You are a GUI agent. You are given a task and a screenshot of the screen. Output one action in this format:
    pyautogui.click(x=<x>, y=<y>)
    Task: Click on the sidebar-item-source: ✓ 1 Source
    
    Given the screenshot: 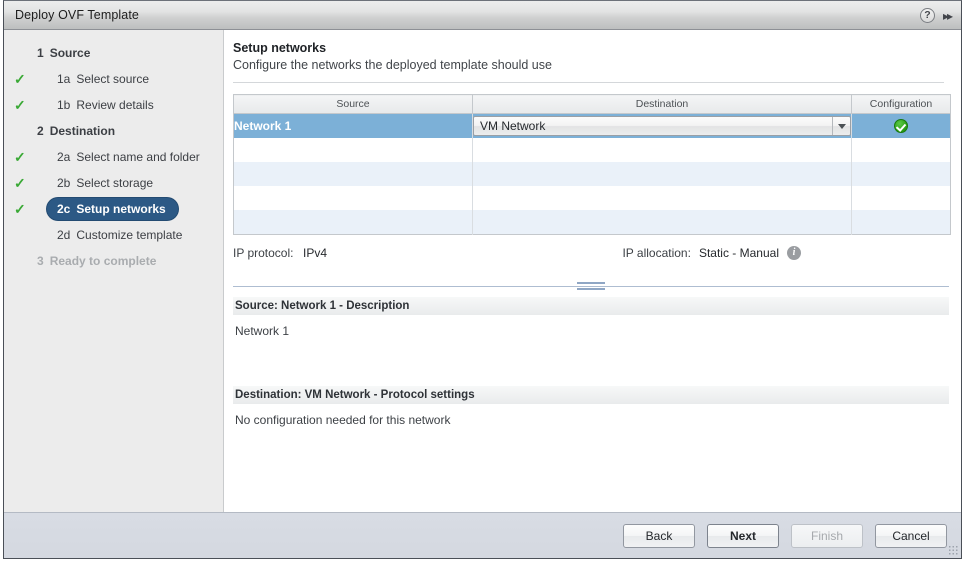 What is the action you would take?
    pyautogui.click(x=113, y=53)
    